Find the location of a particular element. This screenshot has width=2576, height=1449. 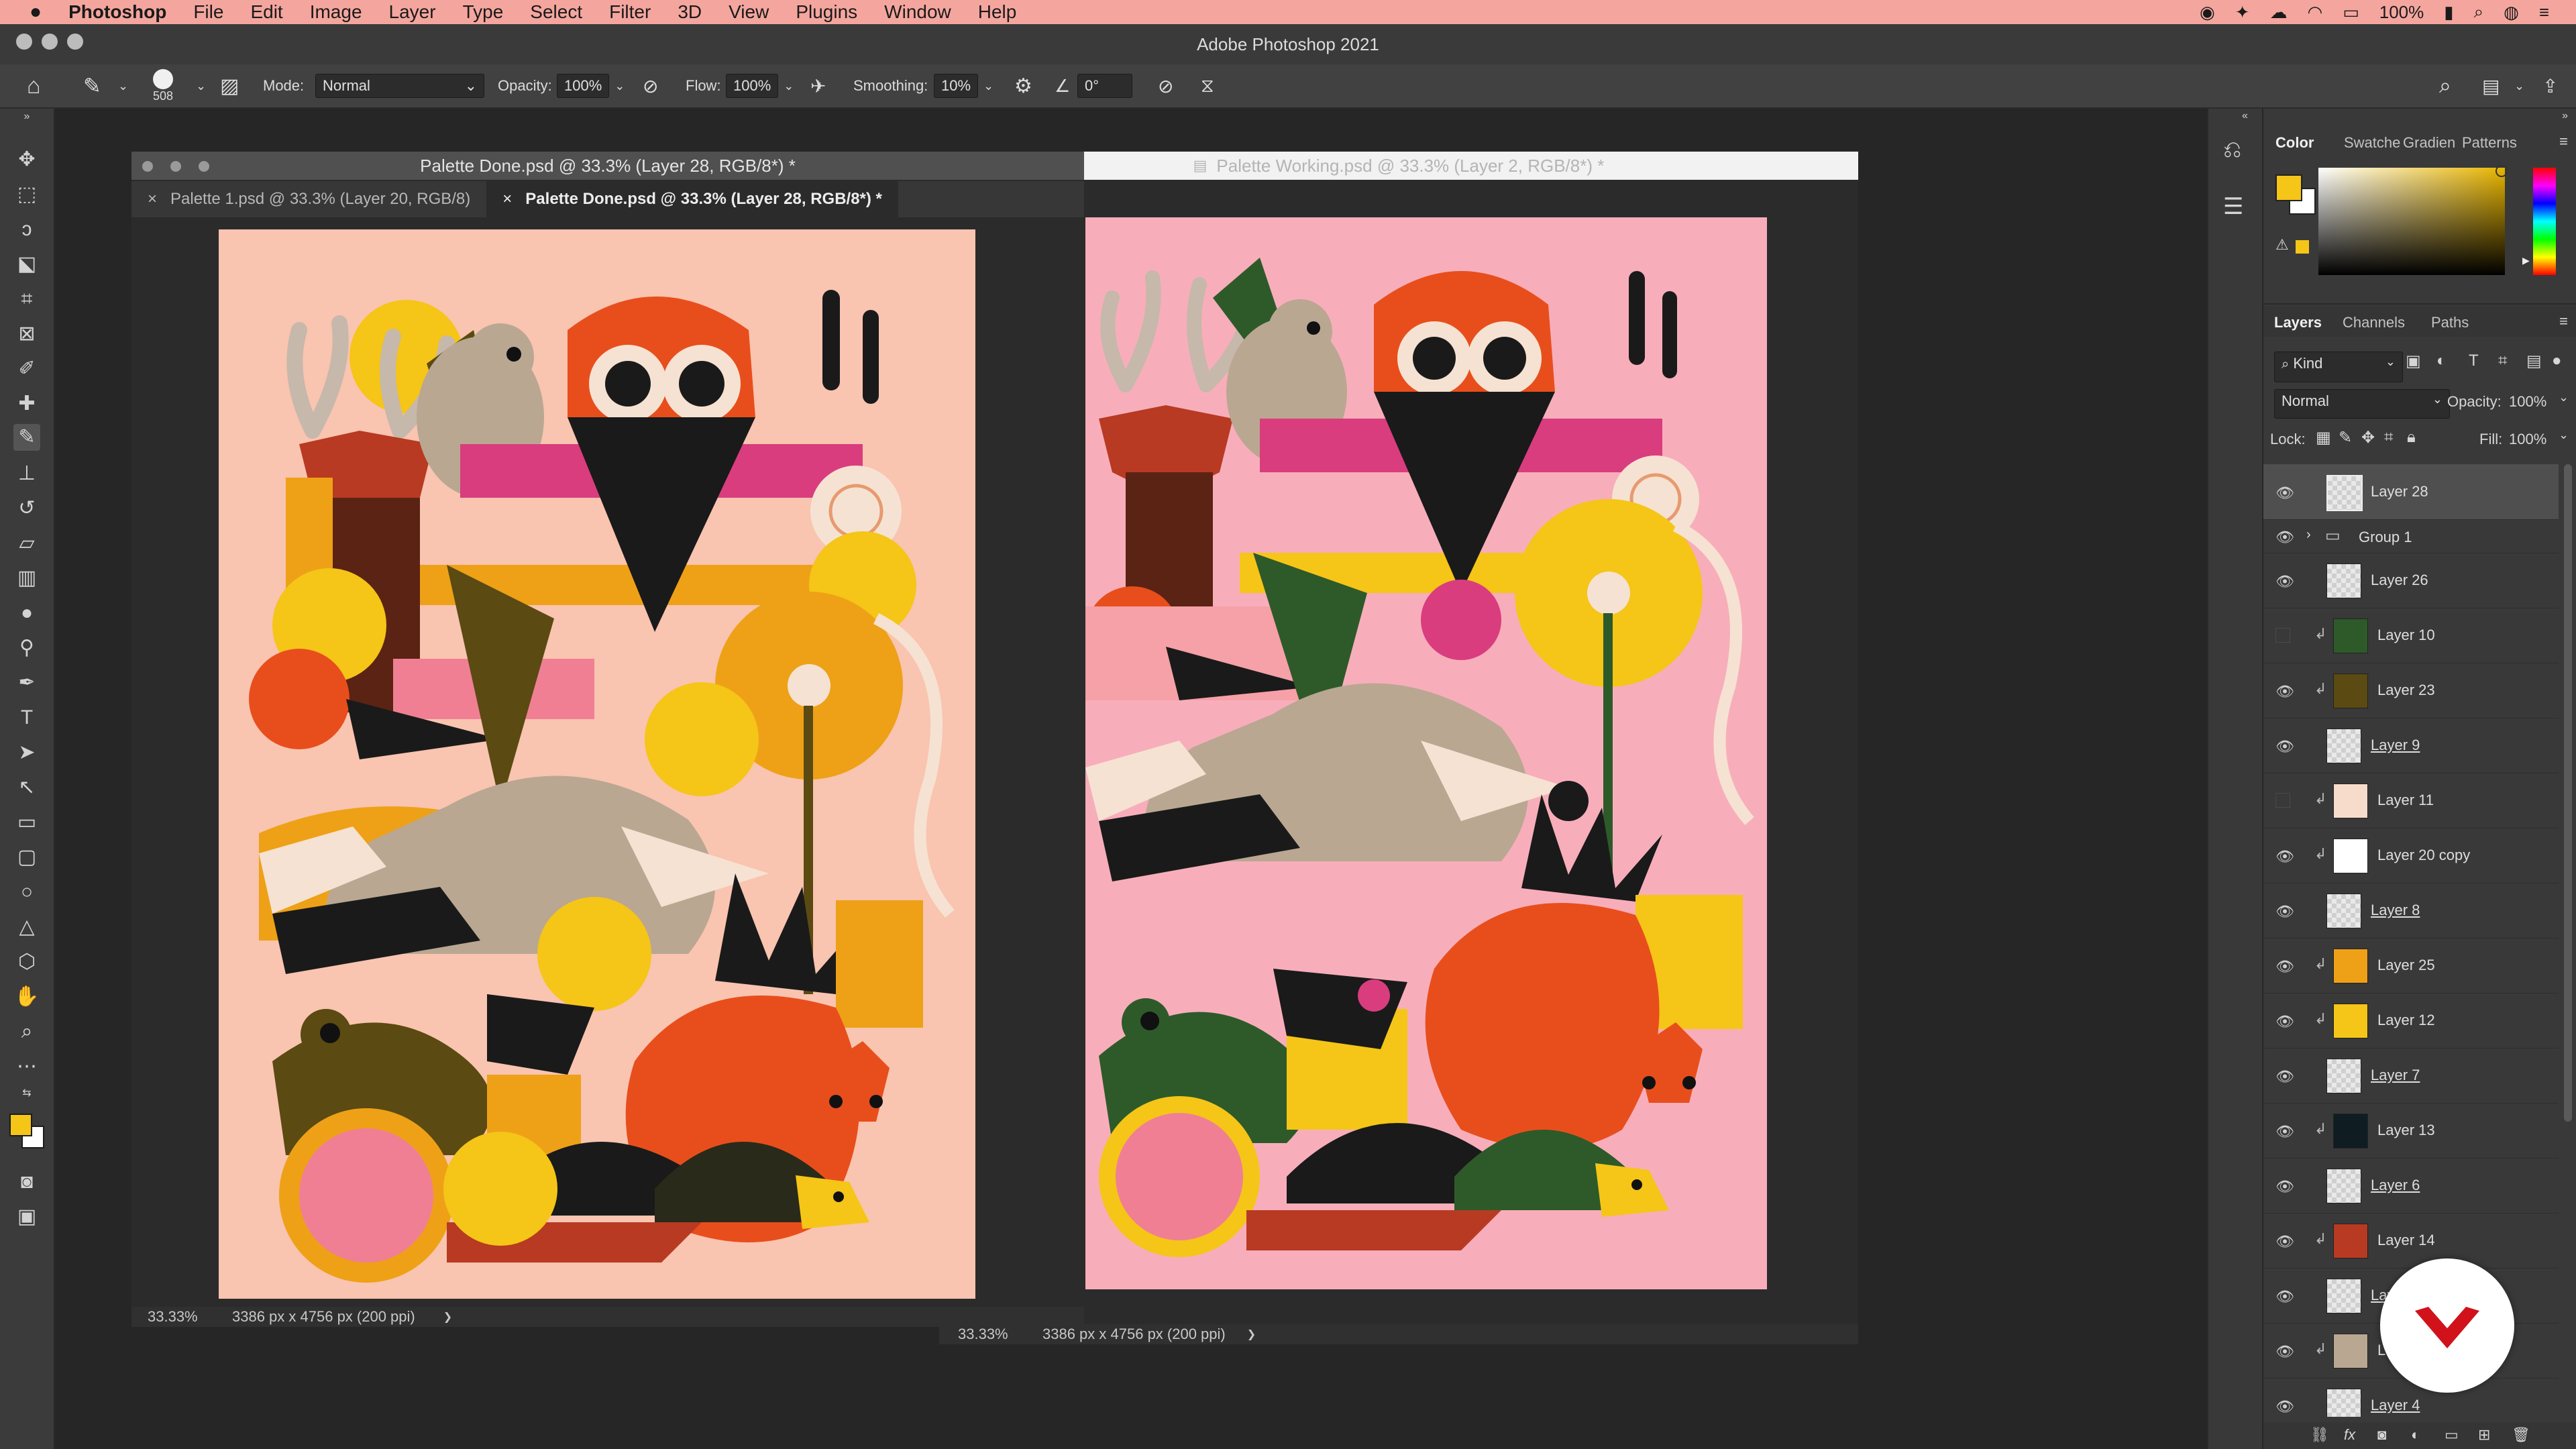

foreground-color-swatch is located at coordinates (20, 1125).